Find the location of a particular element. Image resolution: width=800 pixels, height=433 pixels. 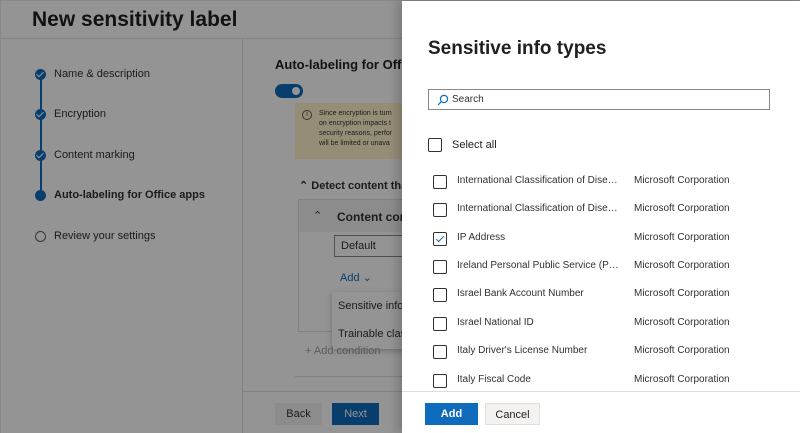

select-all-label: Select all is located at coordinates (474, 145).